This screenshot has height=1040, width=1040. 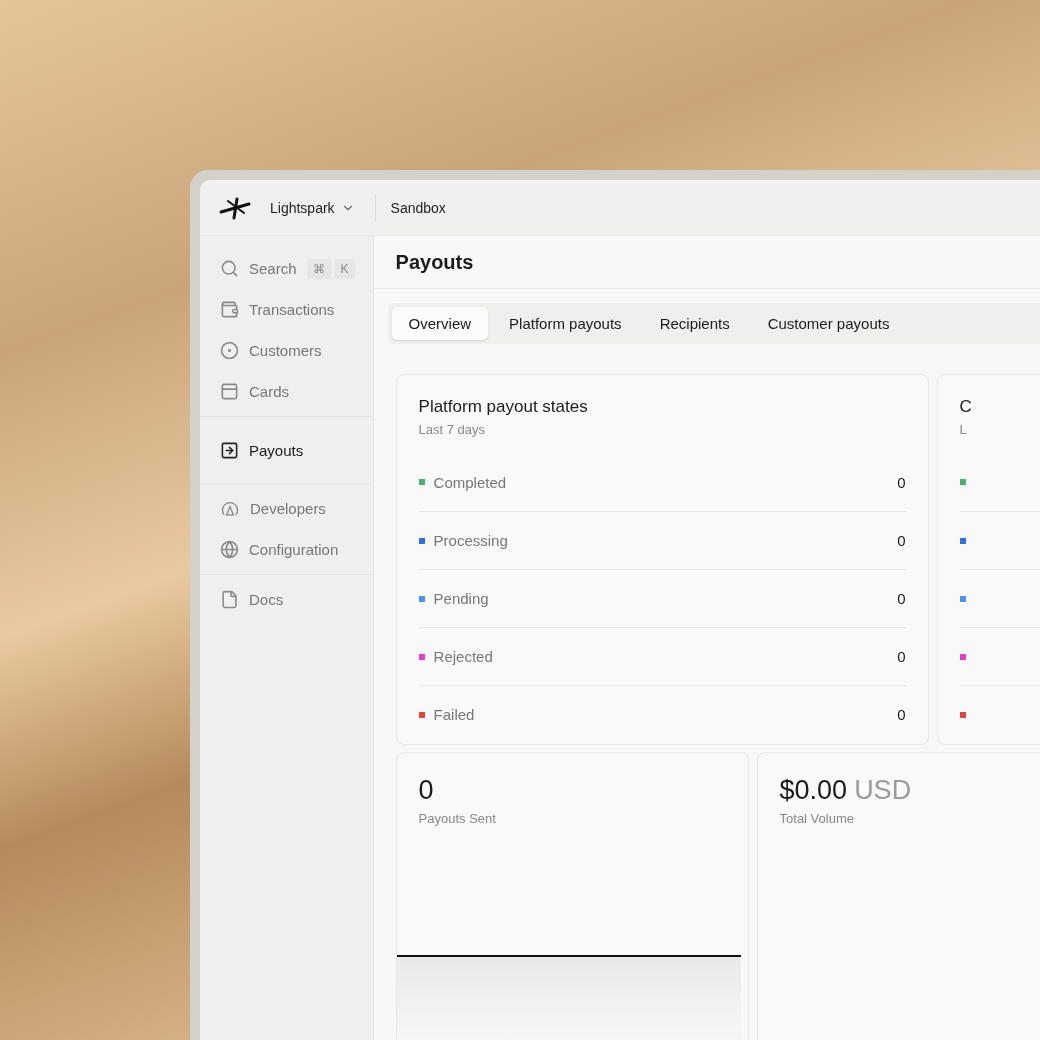 What do you see at coordinates (418, 207) in the screenshot?
I see `environment-label: Sandbox` at bounding box center [418, 207].